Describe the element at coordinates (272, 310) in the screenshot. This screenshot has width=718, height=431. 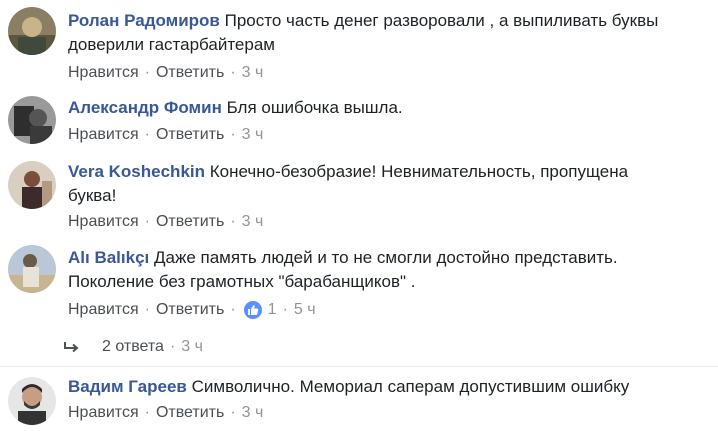
I see `like-count: 1` at that location.